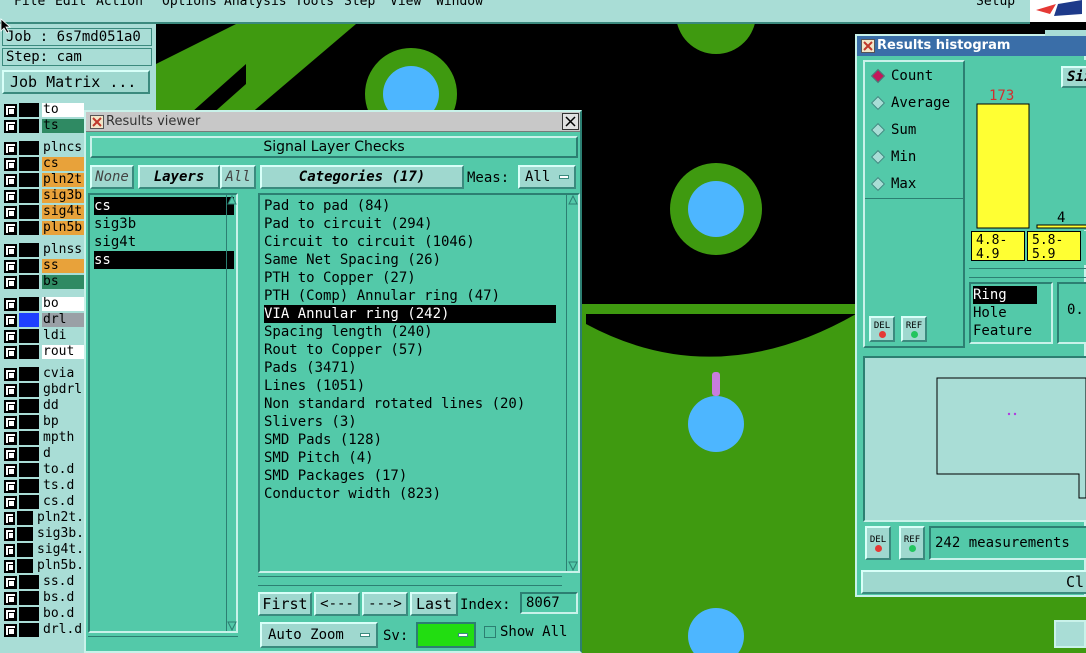 The height and width of the screenshot is (653, 1086). Describe the element at coordinates (164, 260) in the screenshot. I see `layer-list-item: ss` at that location.